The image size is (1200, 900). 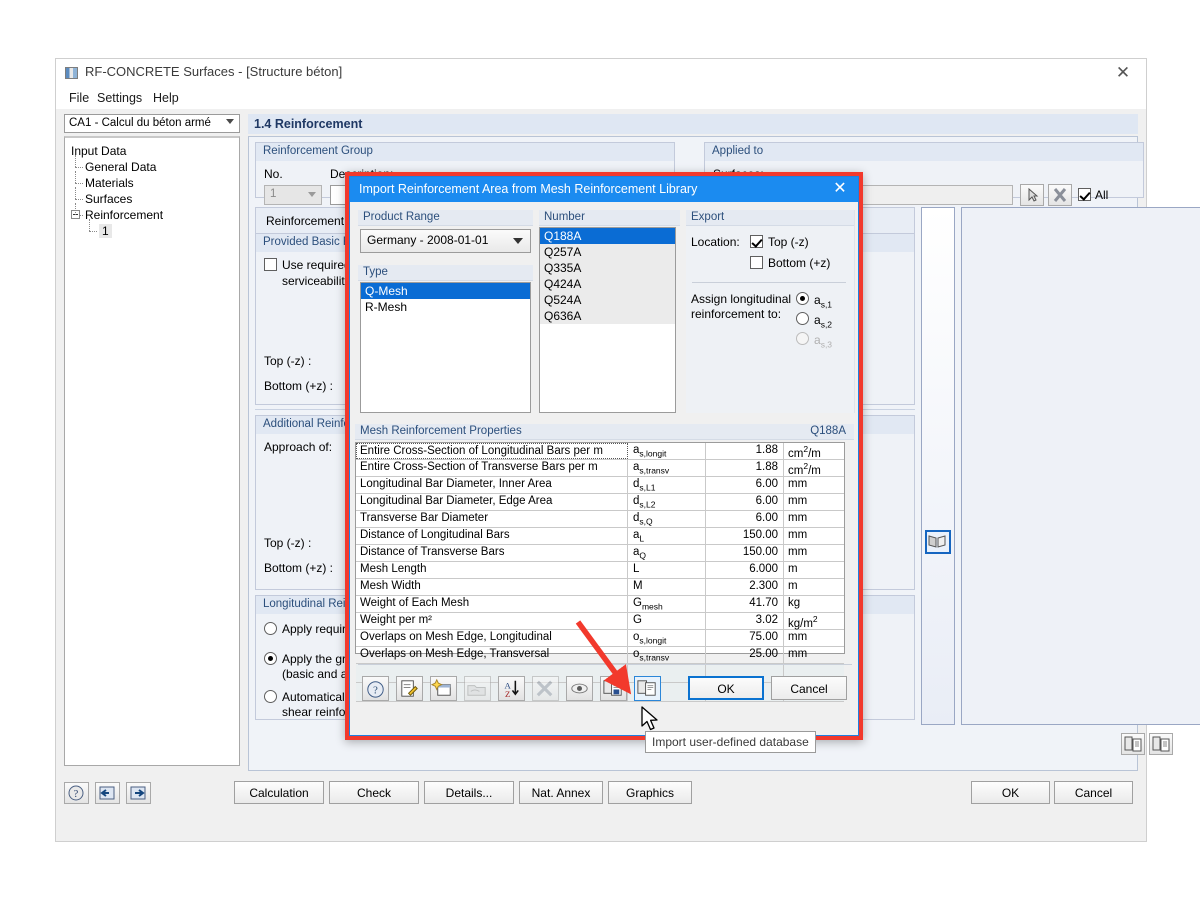 I want to click on longitudinal-option-required-radio, so click(x=270, y=628).